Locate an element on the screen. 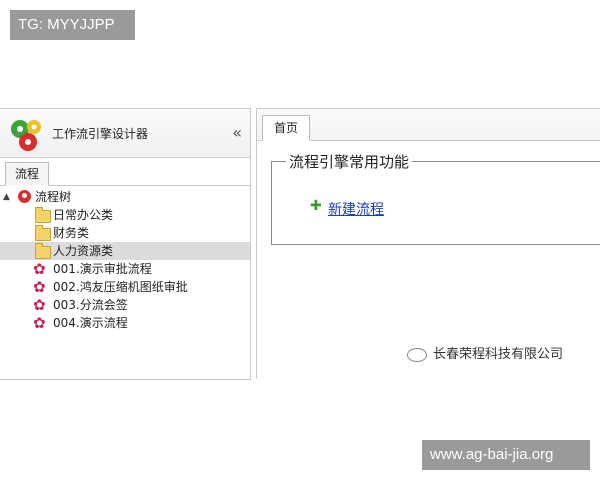 This screenshot has height=480, width=600. tab-home: 首页 is located at coordinates (286, 128).